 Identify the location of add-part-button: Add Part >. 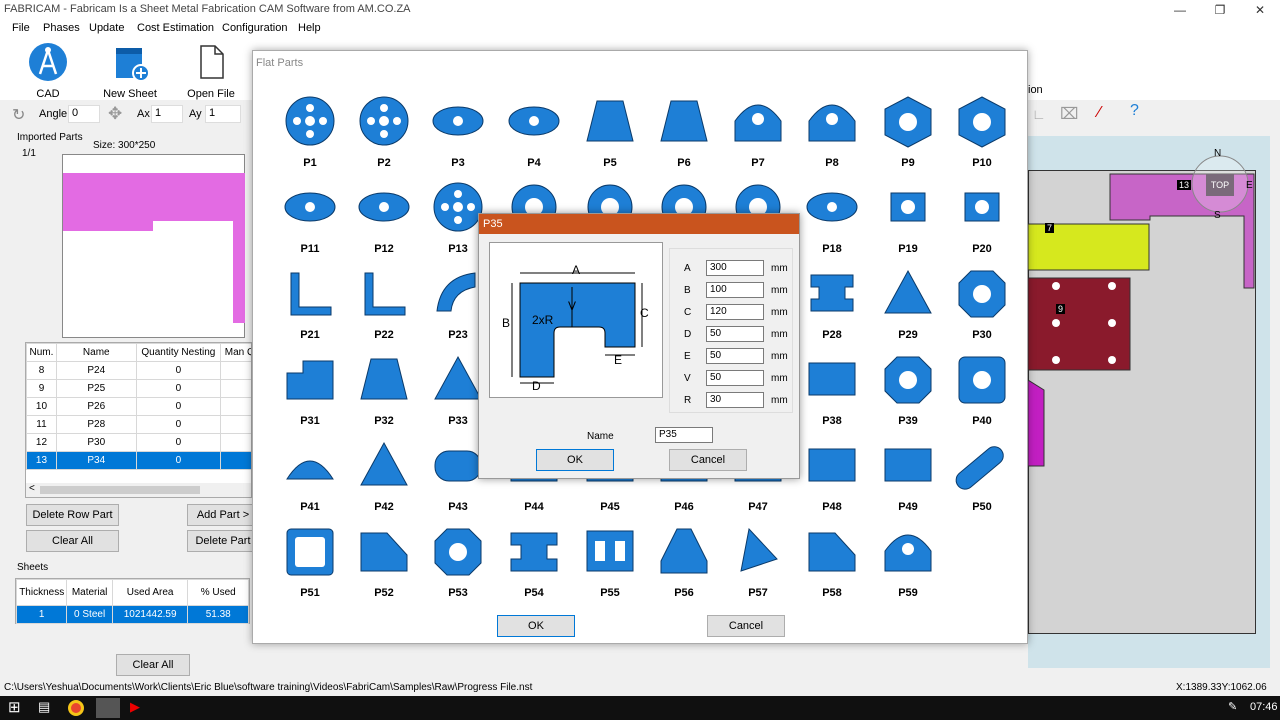
(223, 515).